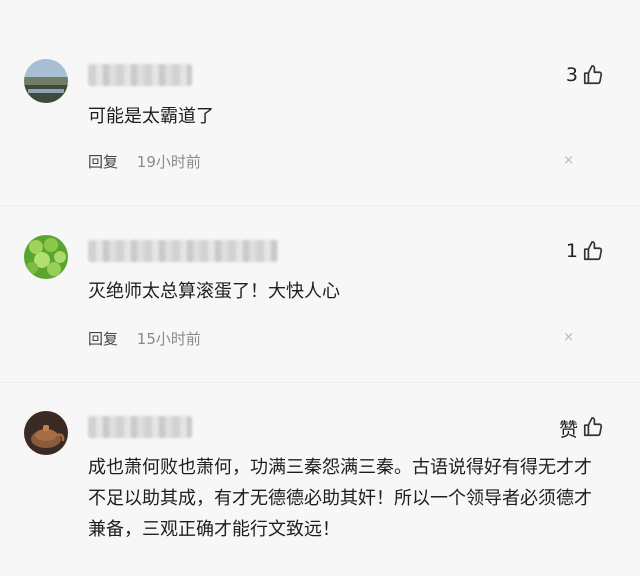  I want to click on comment-text: 可能是太霸道了, so click(151, 116).